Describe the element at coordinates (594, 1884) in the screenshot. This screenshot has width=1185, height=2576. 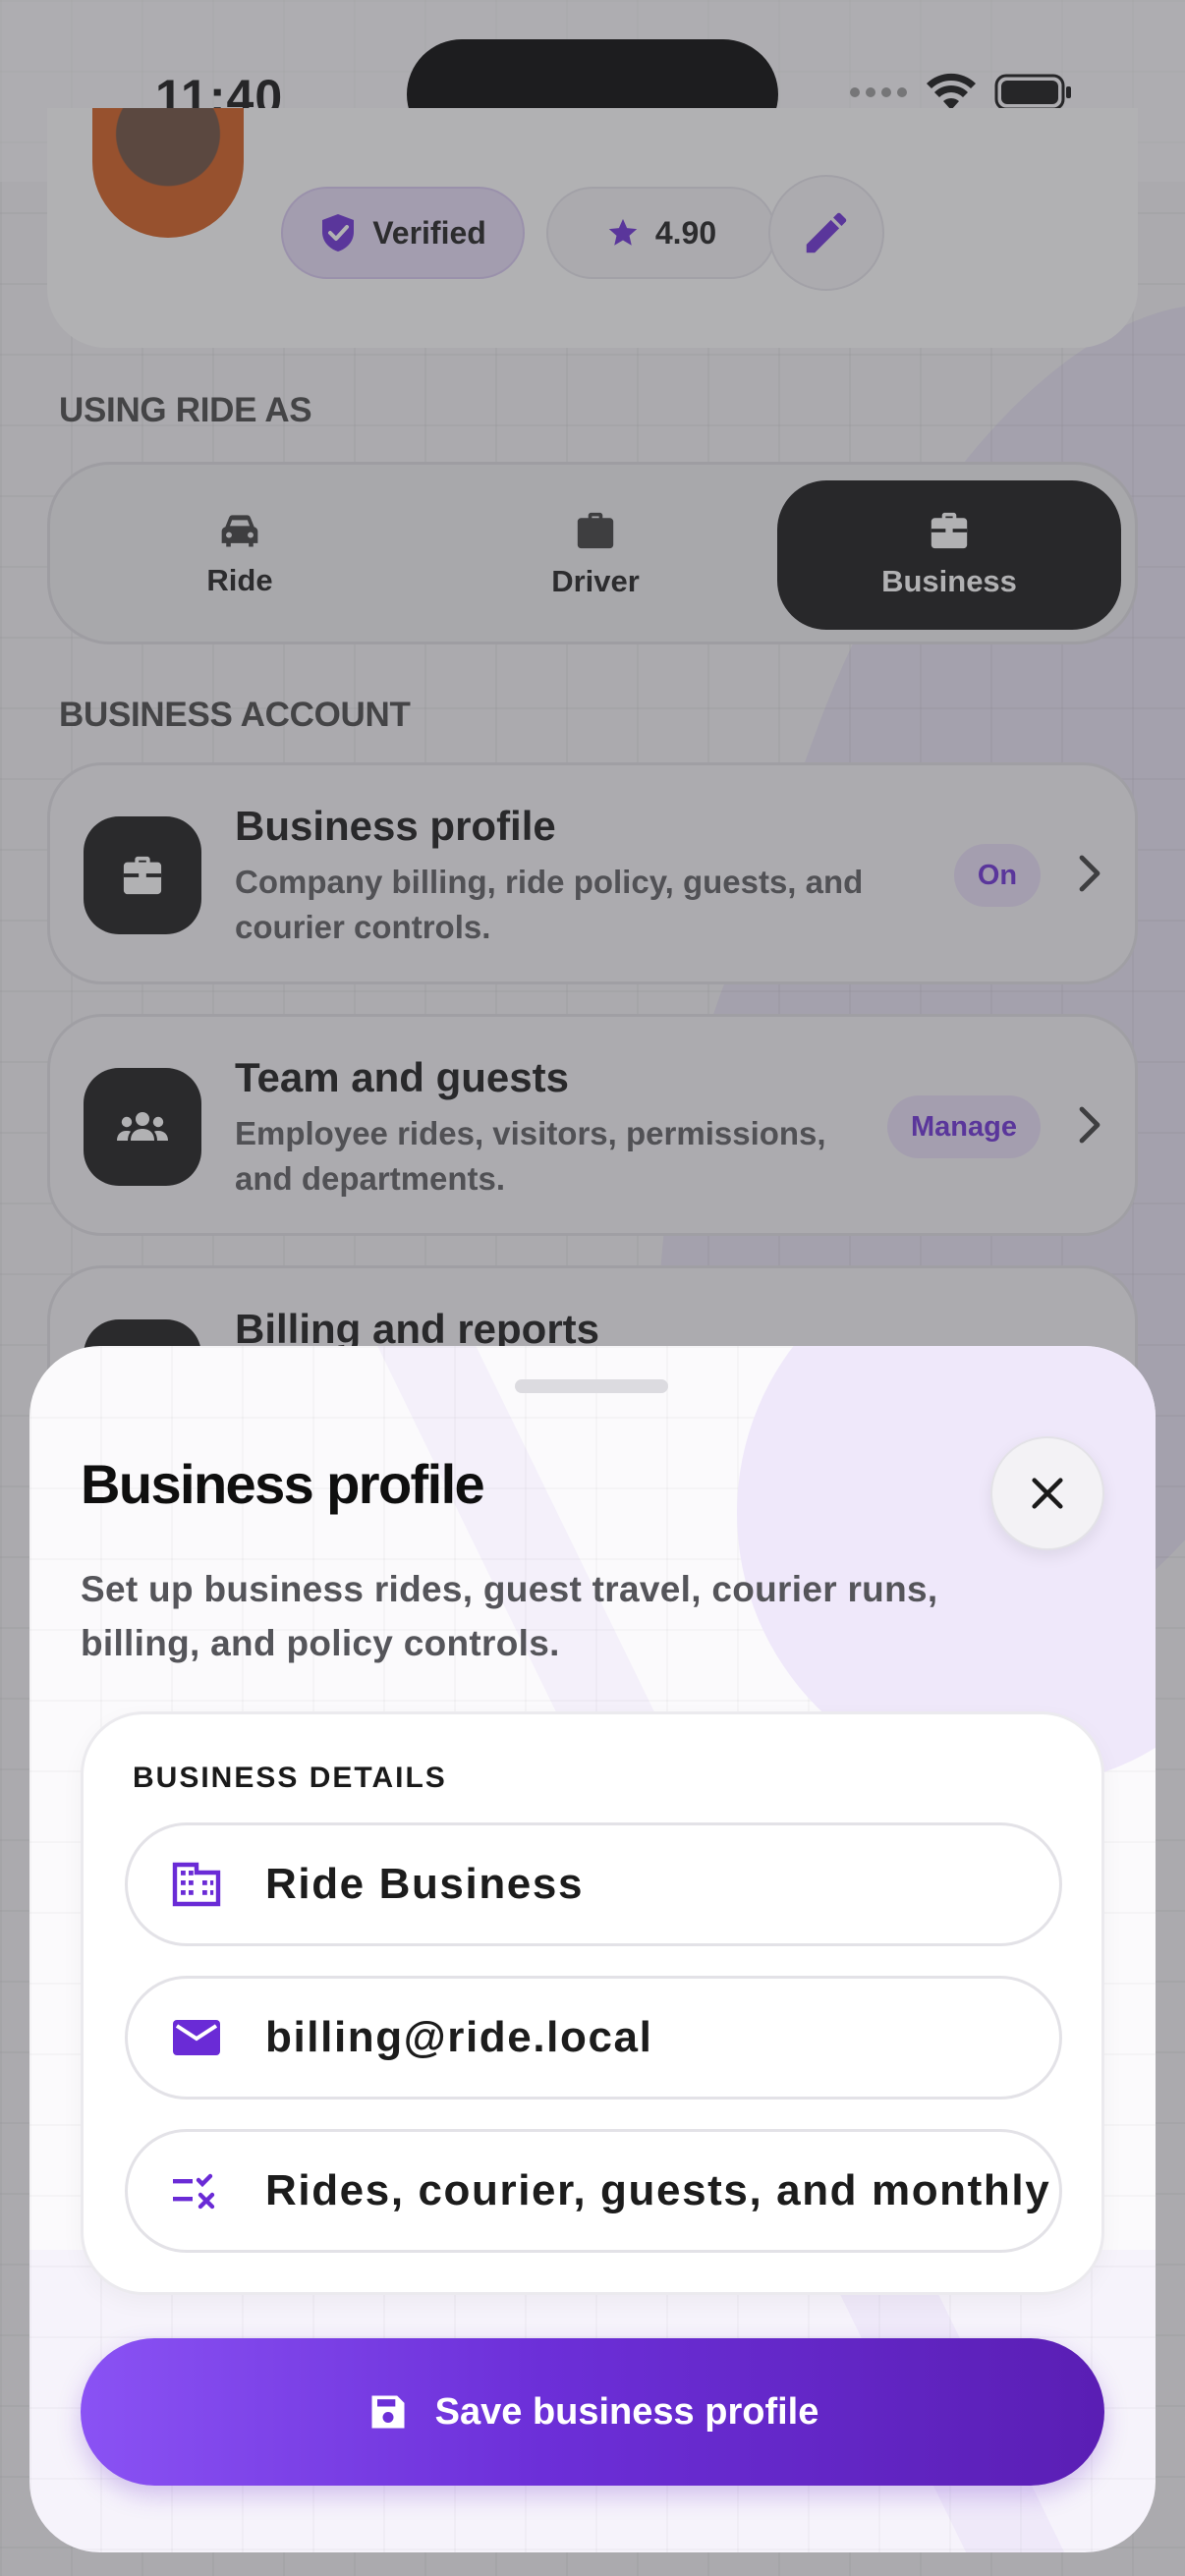
I see `business-name-field: Ride Business` at that location.